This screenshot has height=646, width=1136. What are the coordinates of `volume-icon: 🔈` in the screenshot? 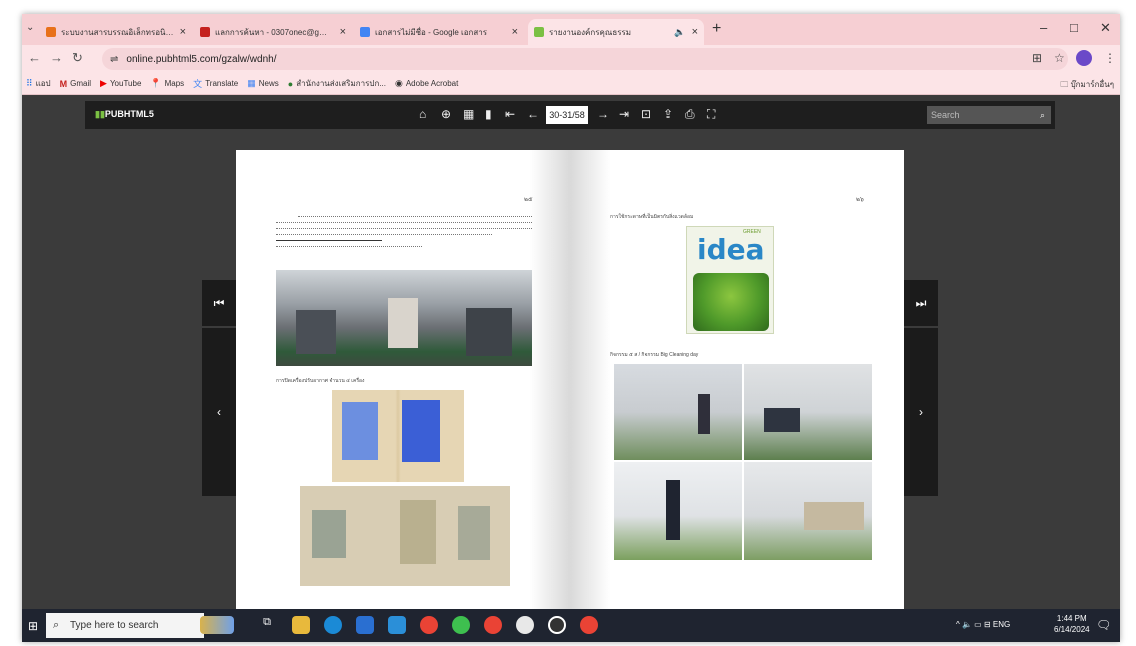 It's located at (968, 624).